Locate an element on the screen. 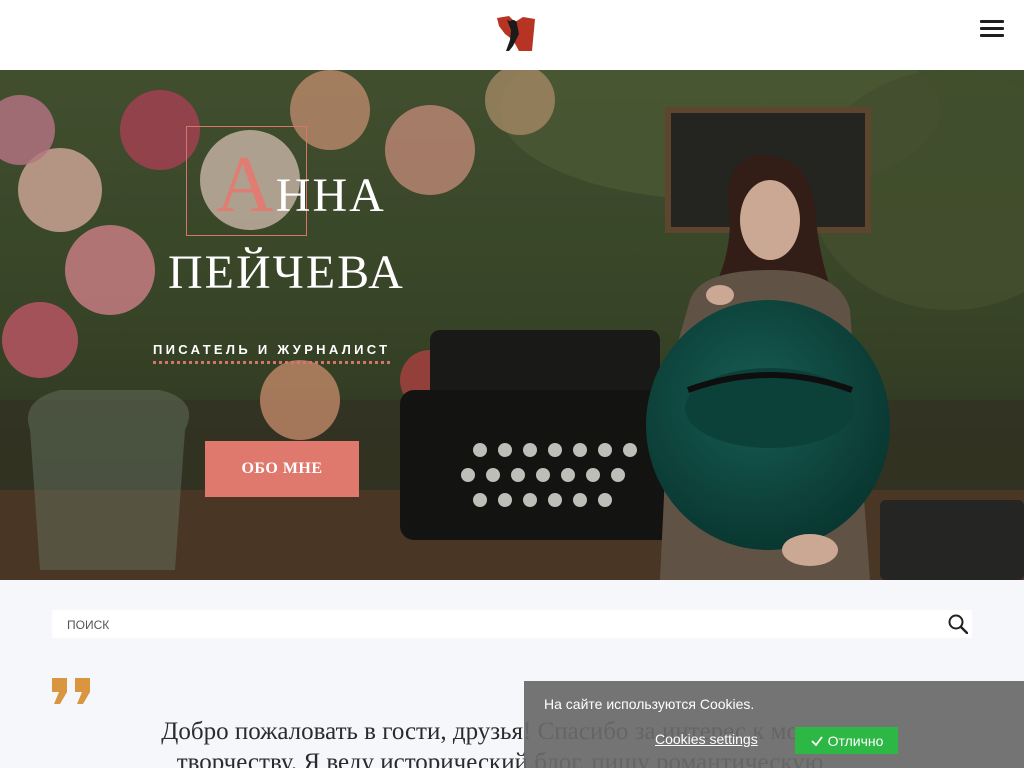  about-me-button: Обо мне is located at coordinates (282, 469).